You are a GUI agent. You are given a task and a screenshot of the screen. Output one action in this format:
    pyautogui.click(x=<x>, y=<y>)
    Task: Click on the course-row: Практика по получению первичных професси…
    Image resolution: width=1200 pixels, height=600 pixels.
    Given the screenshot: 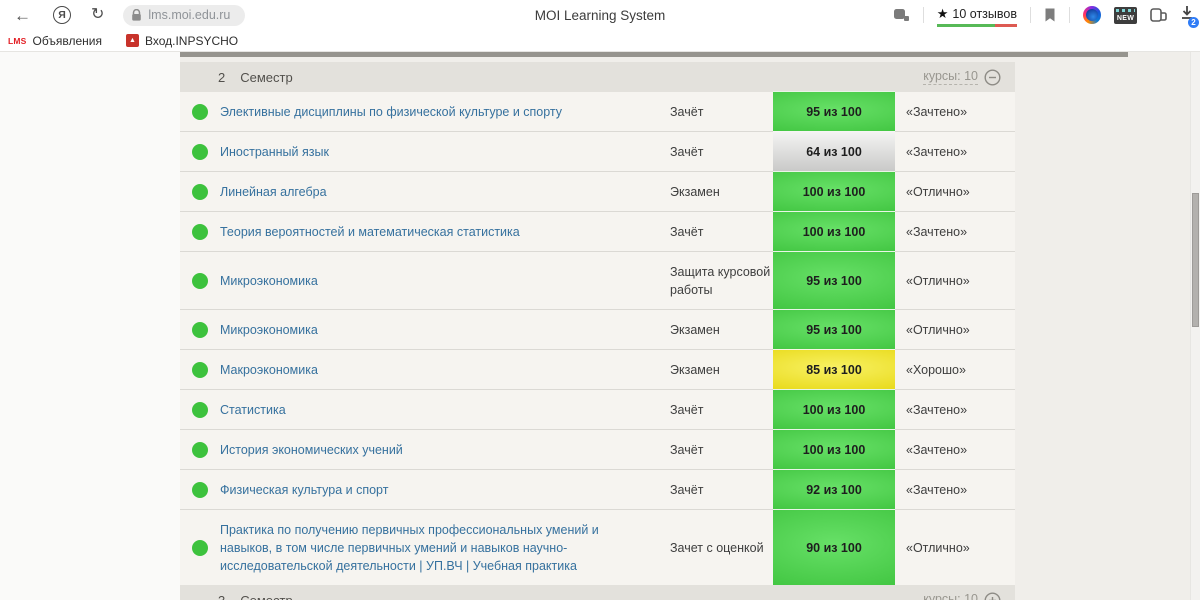 What is the action you would take?
    pyautogui.click(x=597, y=547)
    